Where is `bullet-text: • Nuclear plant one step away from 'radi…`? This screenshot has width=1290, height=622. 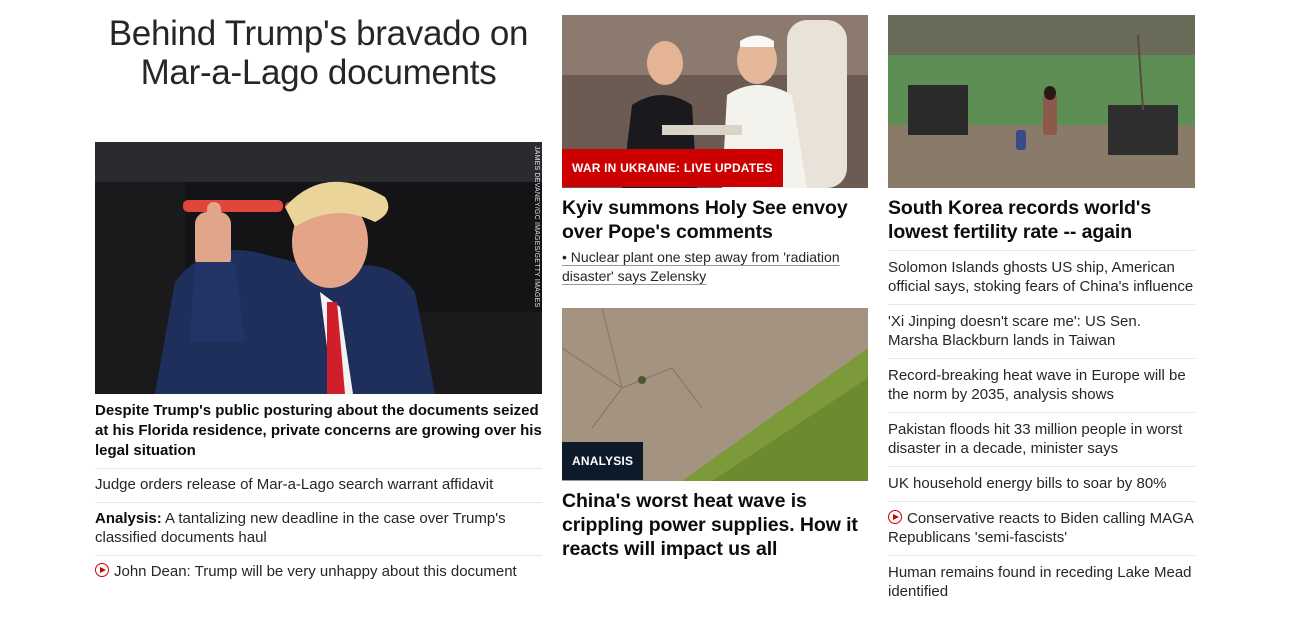
bullet-text: • Nuclear plant one step away from 'radi… is located at coordinates (701, 266).